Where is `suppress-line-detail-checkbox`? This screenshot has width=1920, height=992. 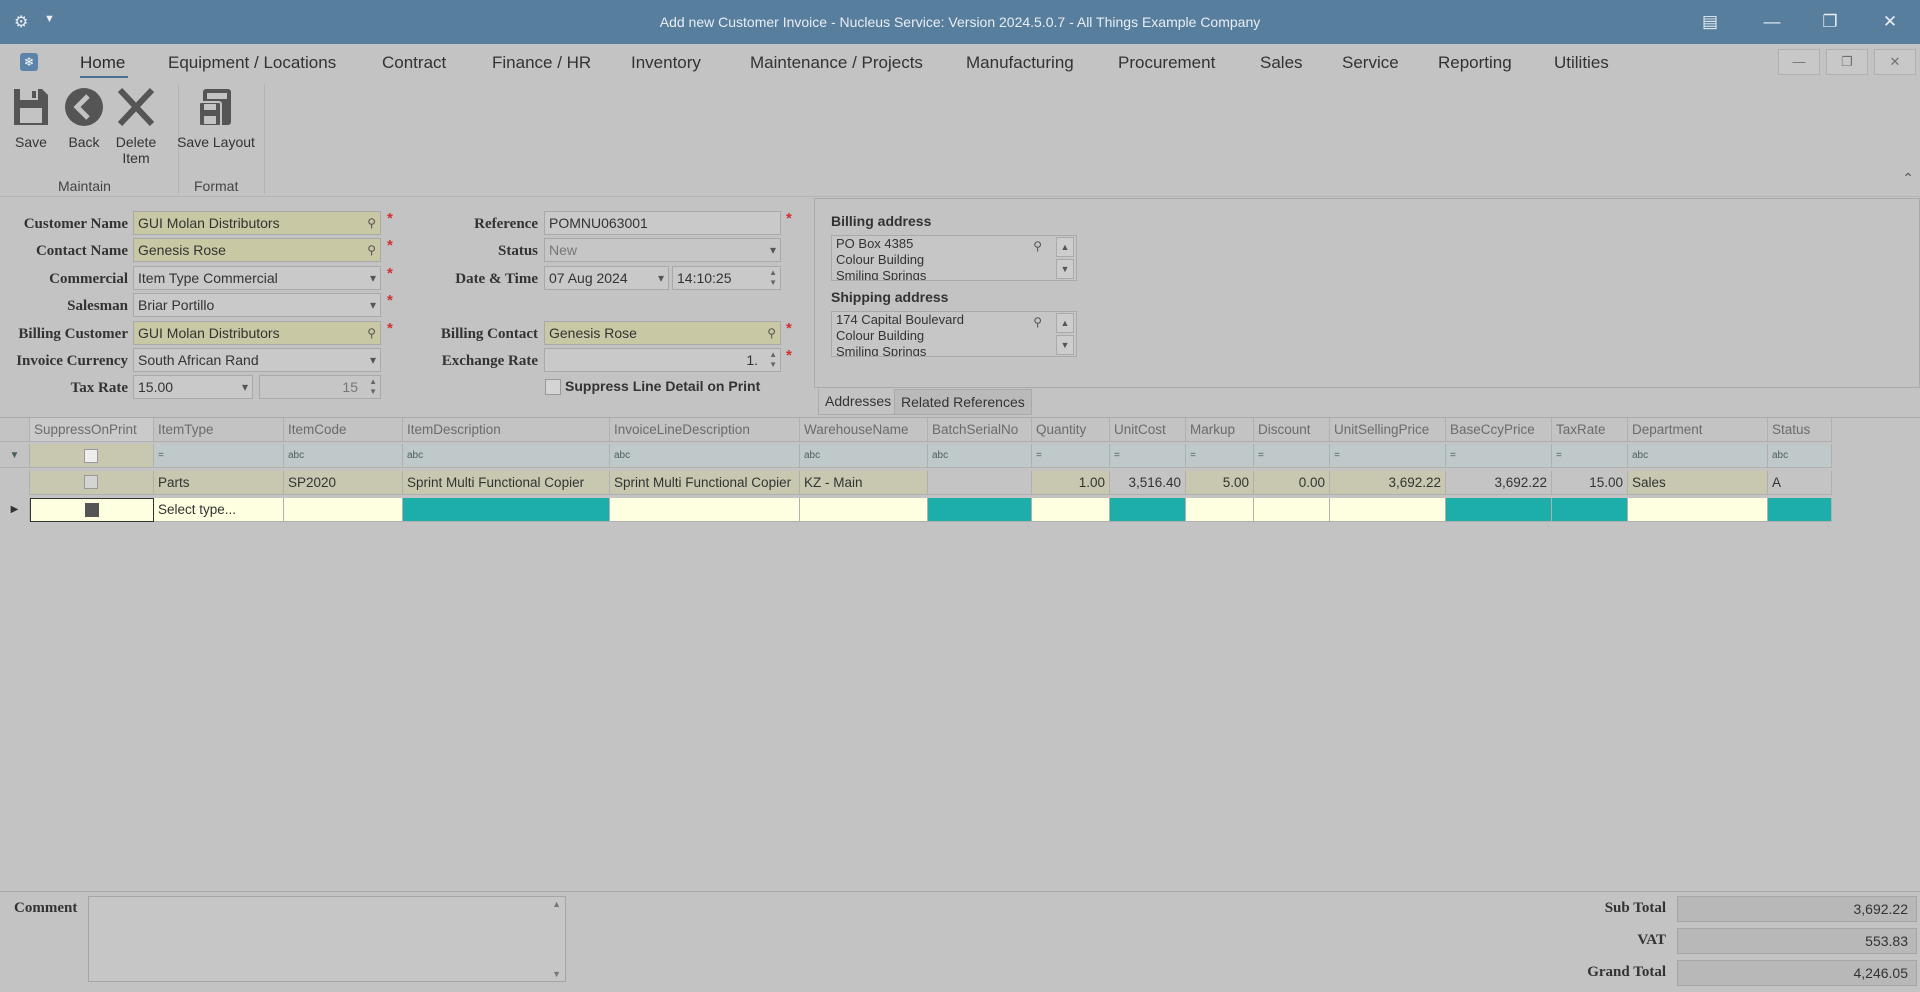
suppress-line-detail-checkbox is located at coordinates (553, 387).